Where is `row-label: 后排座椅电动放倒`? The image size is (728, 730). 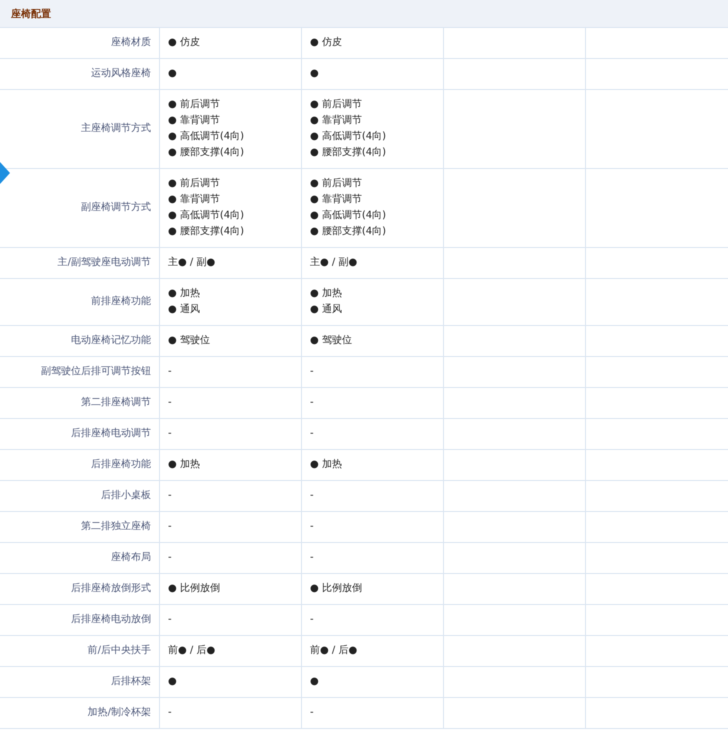 row-label: 后排座椅电动放倒 is located at coordinates (111, 619).